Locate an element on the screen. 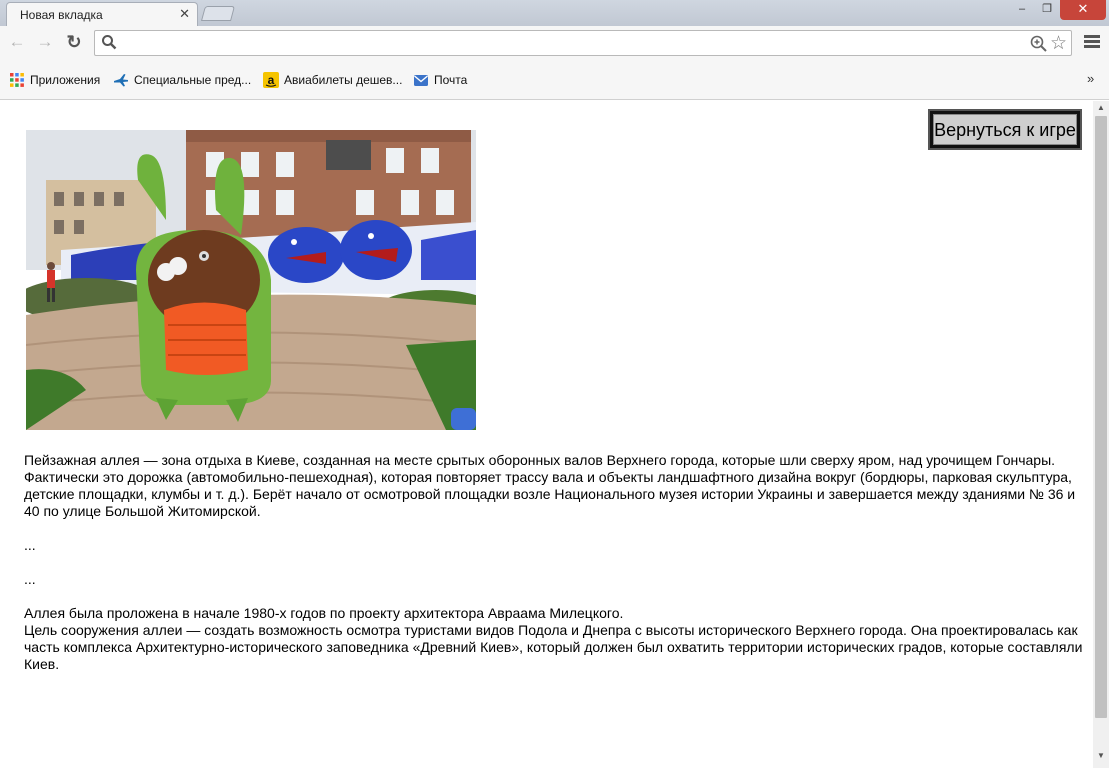 Image resolution: width=1109 pixels, height=768 pixels. tab-new-tab: Новая вкладка ✕ is located at coordinates (102, 15).